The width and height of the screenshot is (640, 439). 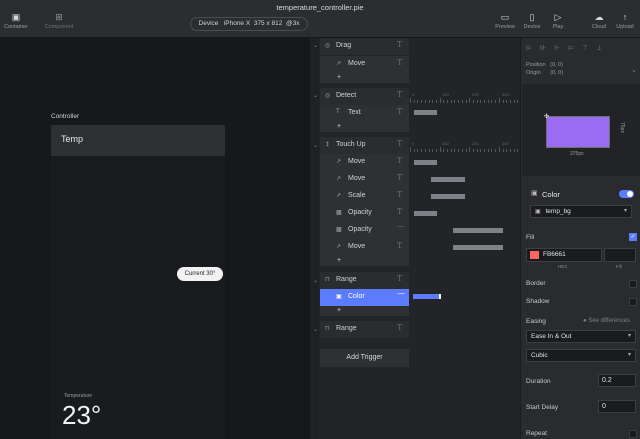 What do you see at coordinates (617, 406) in the screenshot?
I see `start-delay-input: 0` at bounding box center [617, 406].